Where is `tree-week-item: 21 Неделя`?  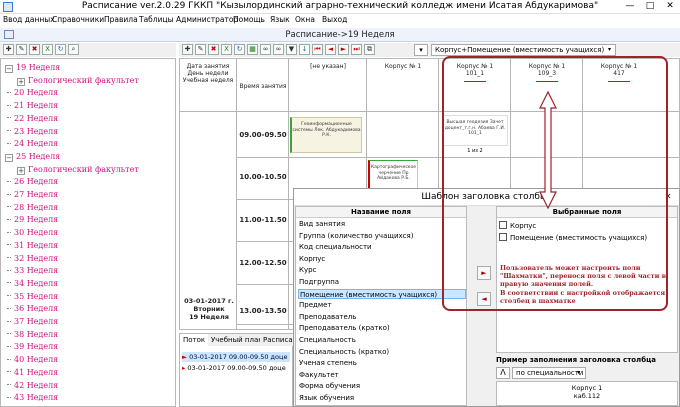
tree-week-item: 21 Неделя is located at coordinates (31, 106).